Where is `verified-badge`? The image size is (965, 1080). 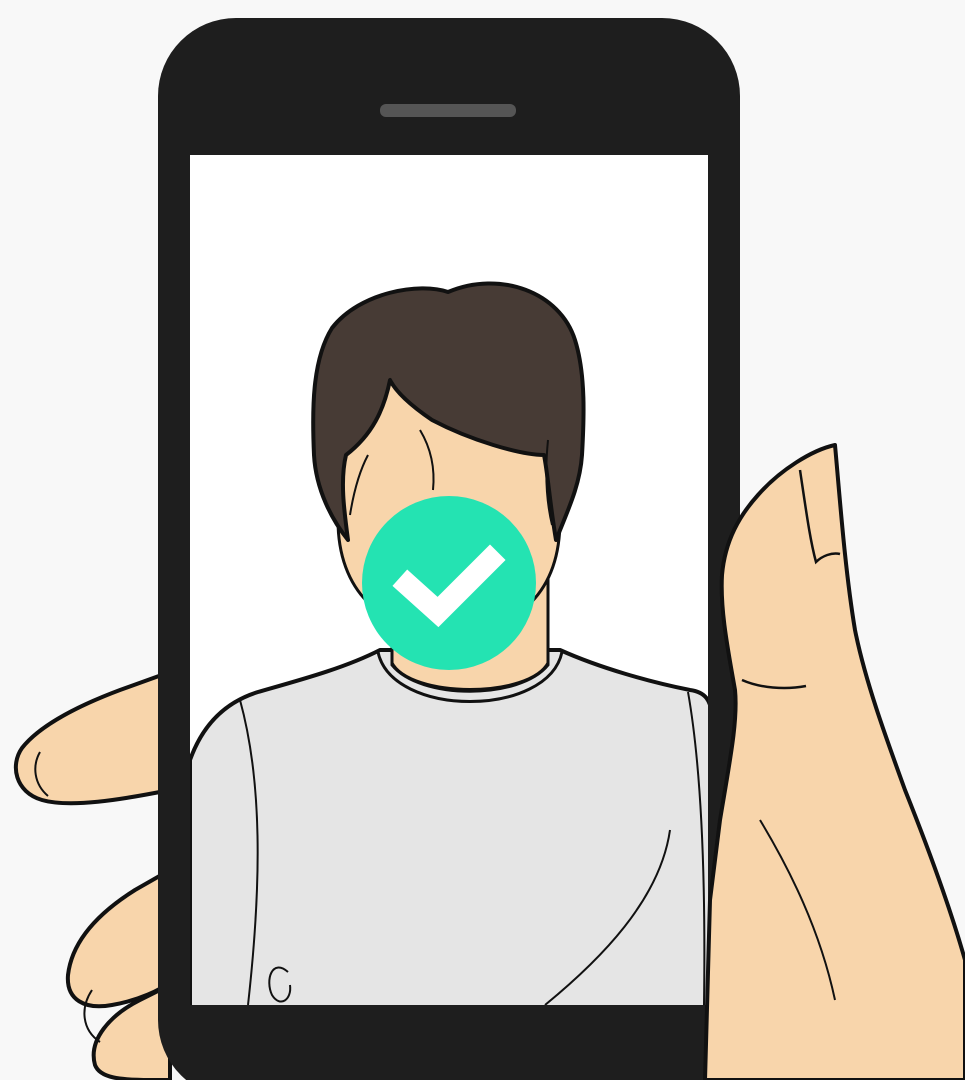
verified-badge is located at coordinates (449, 583).